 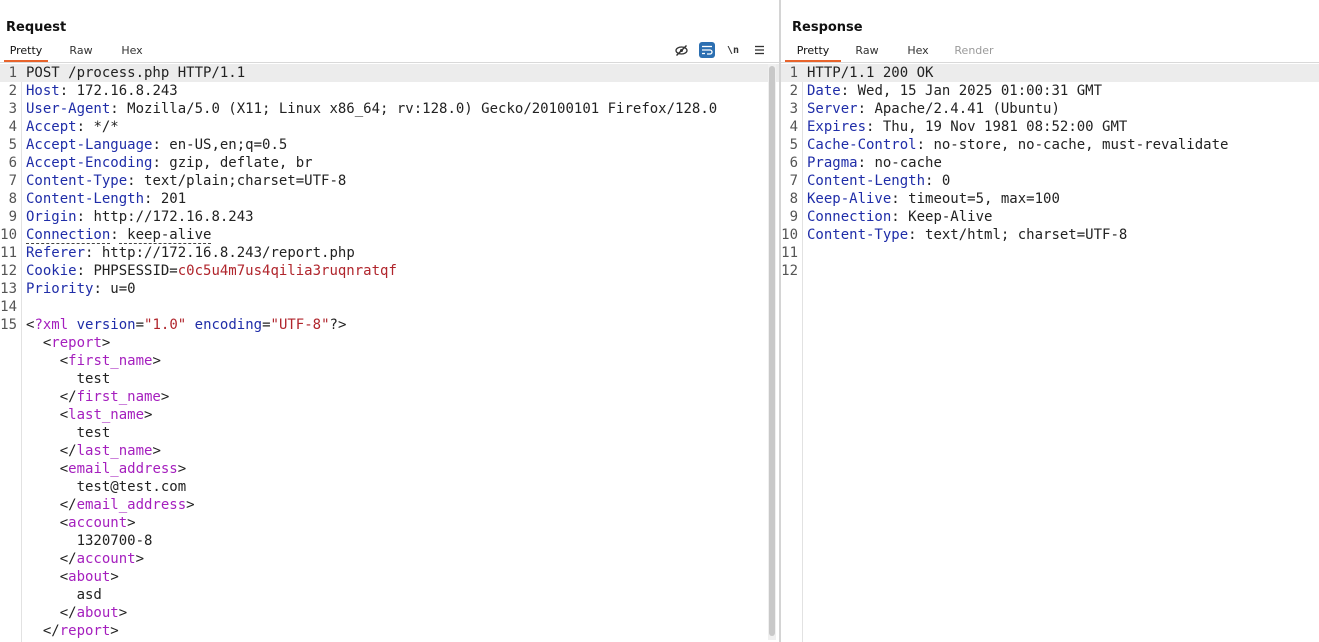 I want to click on code-line: <first_name>, so click(x=389, y=361).